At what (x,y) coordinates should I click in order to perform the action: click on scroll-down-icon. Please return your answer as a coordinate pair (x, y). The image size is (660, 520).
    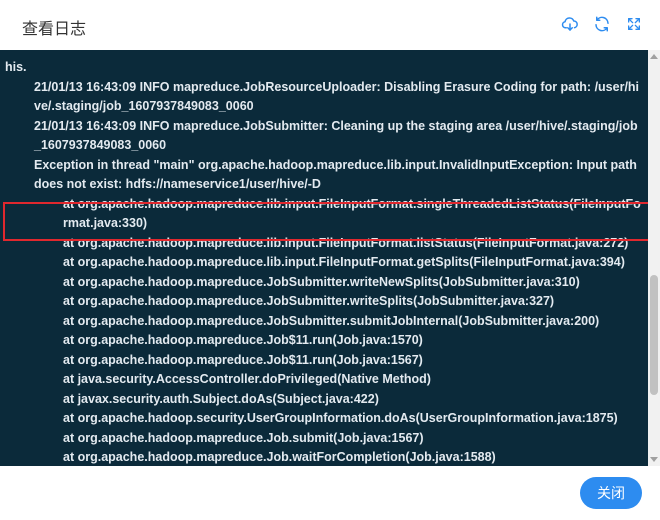
    Looking at the image, I should click on (654, 459).